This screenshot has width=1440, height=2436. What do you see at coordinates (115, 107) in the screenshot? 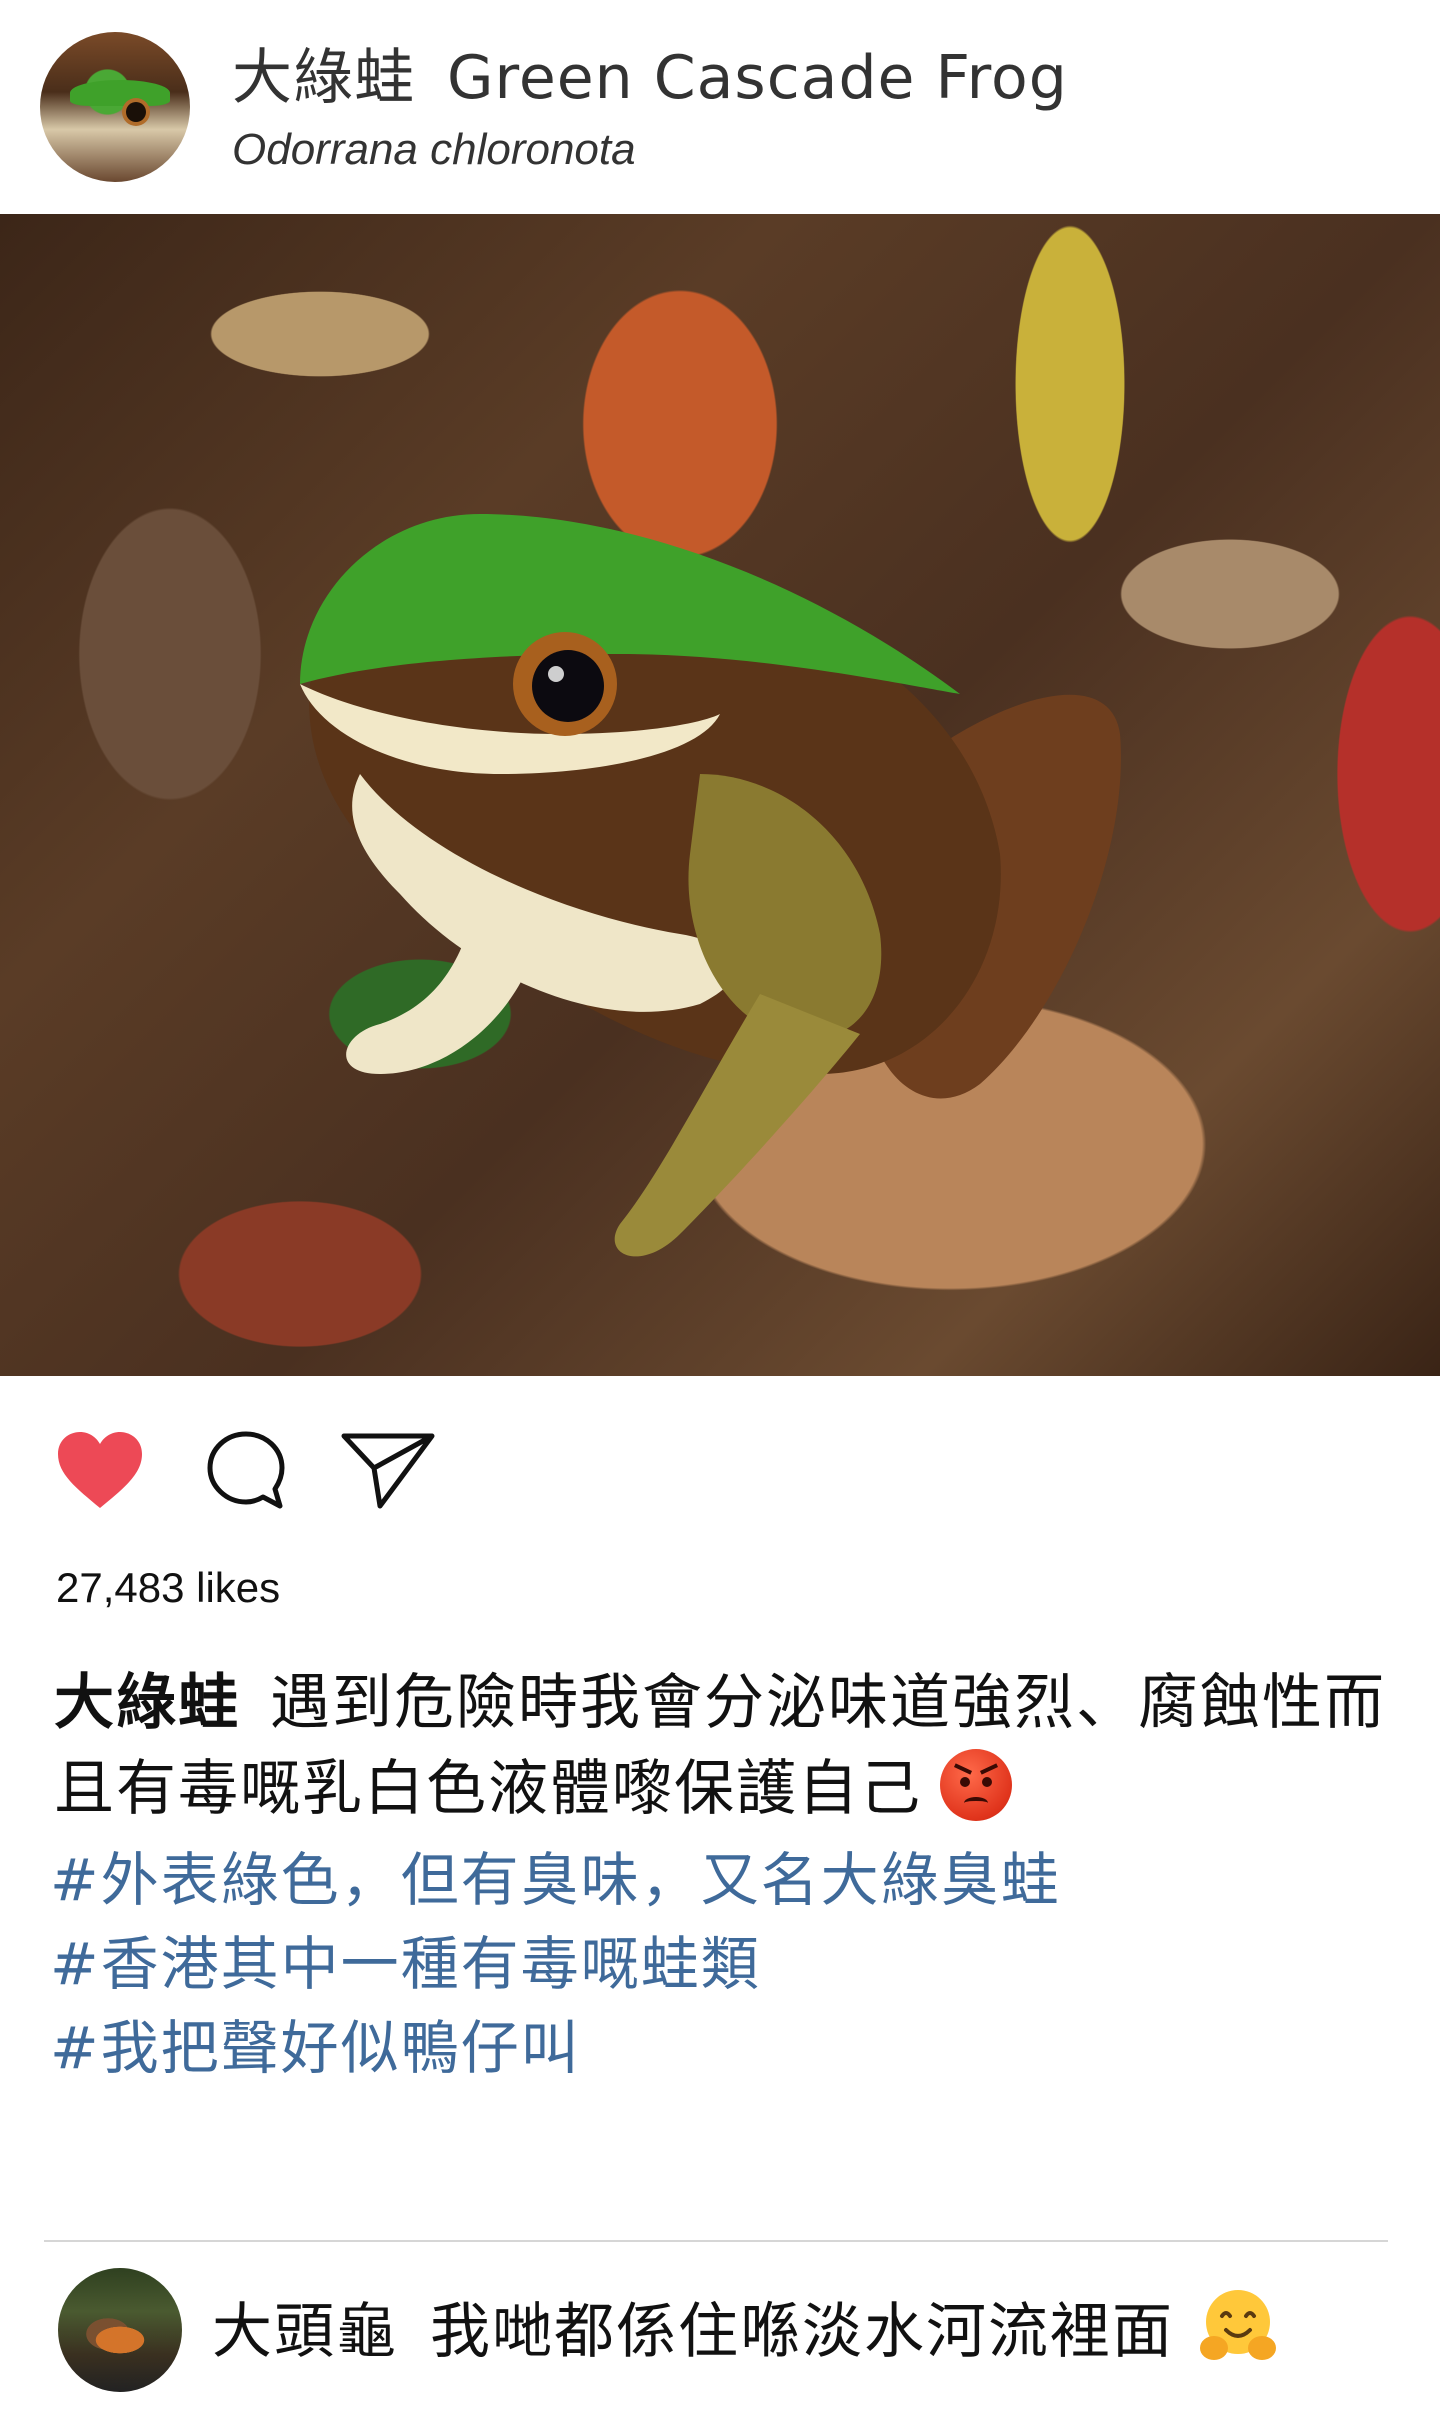
I see `profile-avatar` at bounding box center [115, 107].